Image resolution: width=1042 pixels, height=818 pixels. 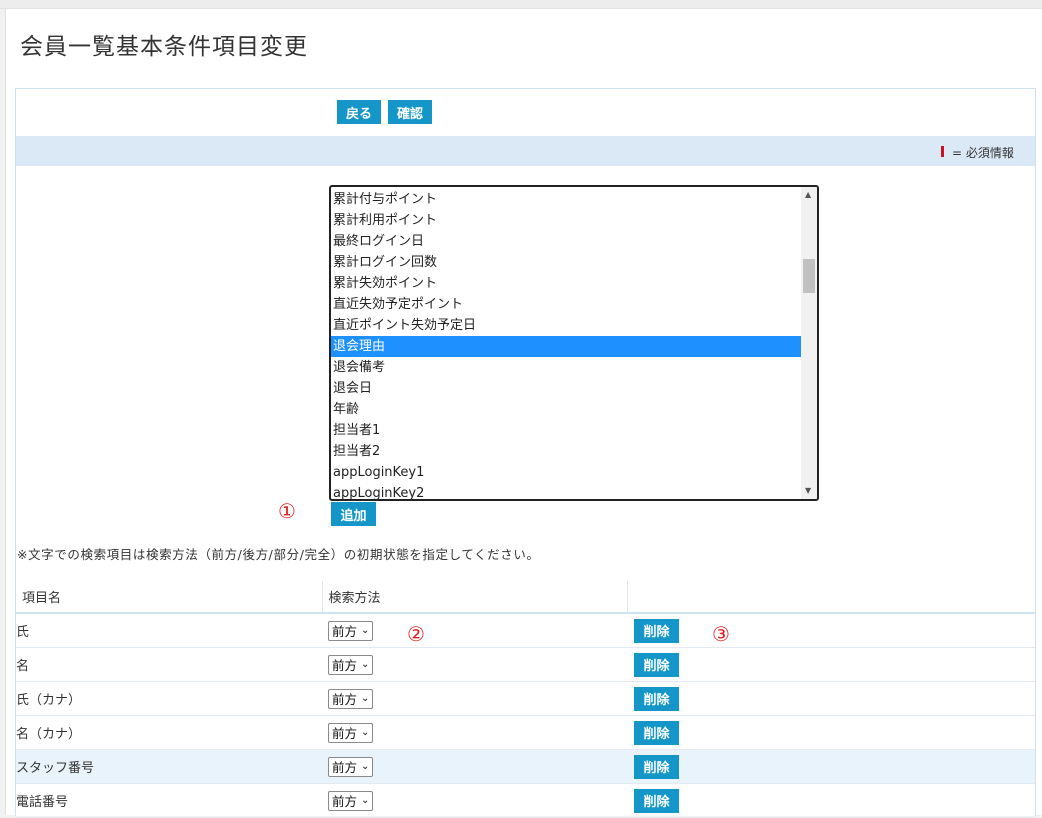 I want to click on item-name-cell: 名（カナ）, so click(x=169, y=732).